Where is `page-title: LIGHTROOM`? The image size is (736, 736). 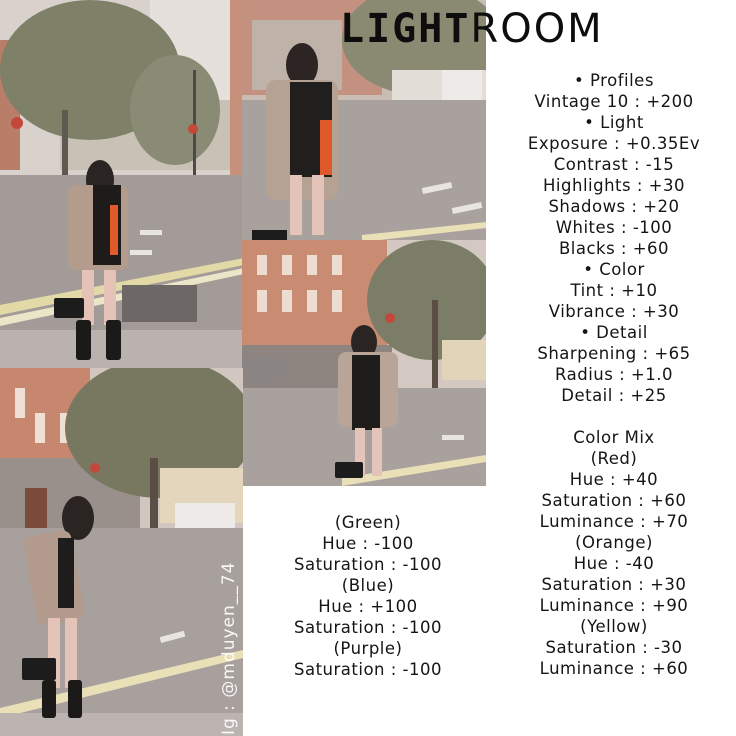
page-title: LIGHTROOM is located at coordinates (500, 29).